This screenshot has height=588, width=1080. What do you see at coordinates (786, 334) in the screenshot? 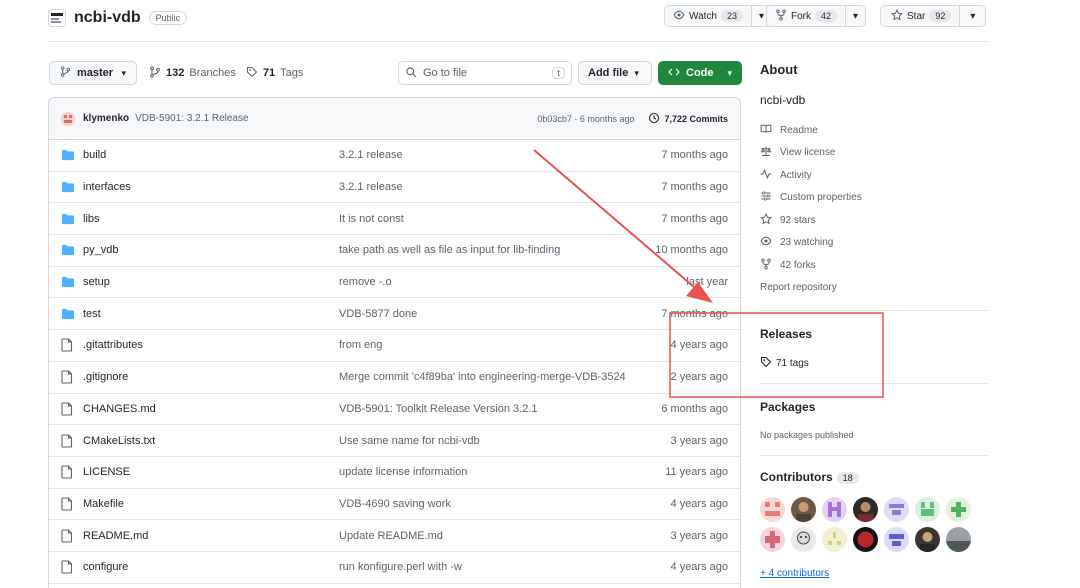
I see `releases-heading: Releases` at bounding box center [786, 334].